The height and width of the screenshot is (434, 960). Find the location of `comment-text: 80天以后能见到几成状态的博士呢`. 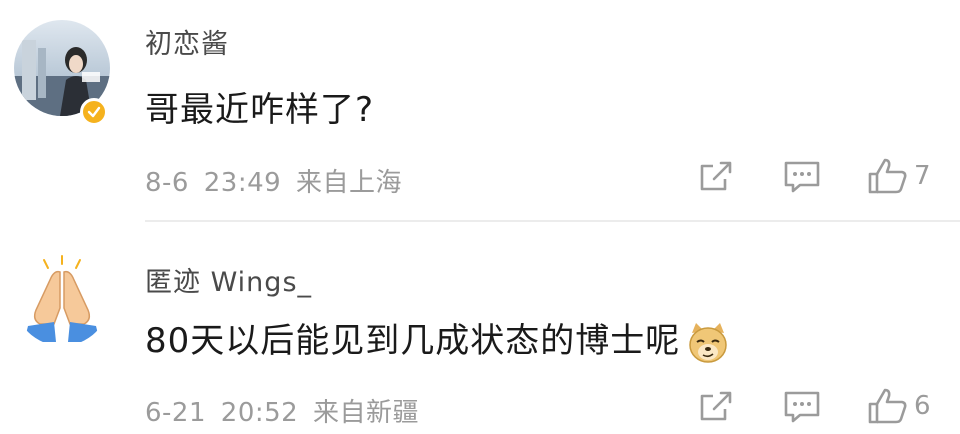

comment-text: 80天以后能见到几成状态的博士呢 is located at coordinates (437, 339).